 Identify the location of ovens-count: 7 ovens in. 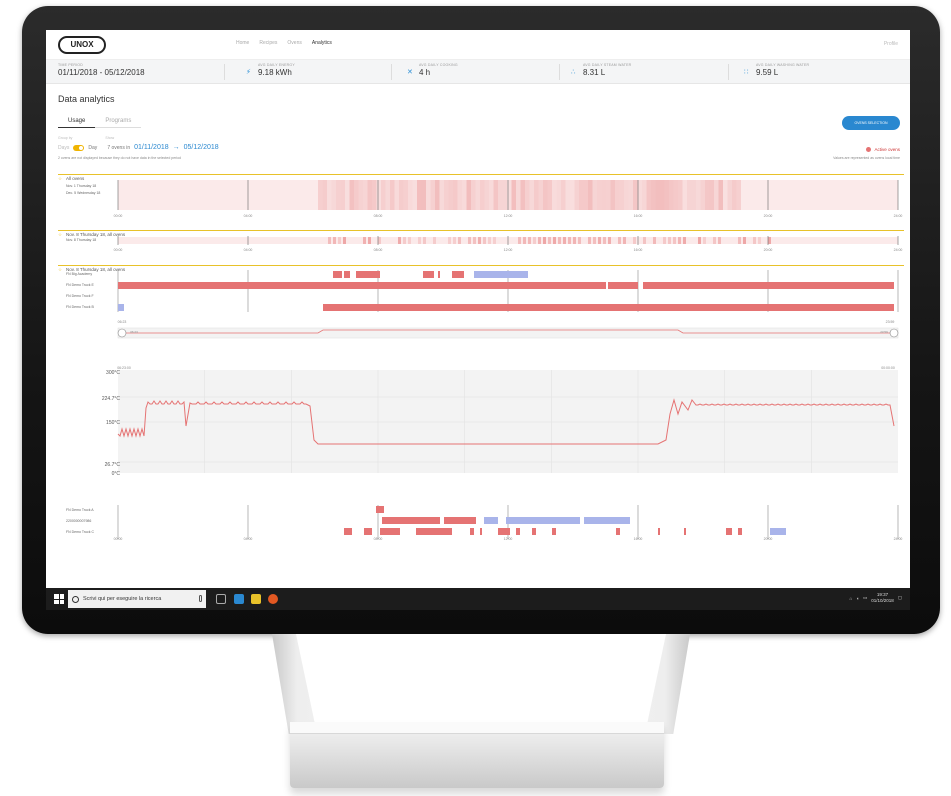
(119, 147).